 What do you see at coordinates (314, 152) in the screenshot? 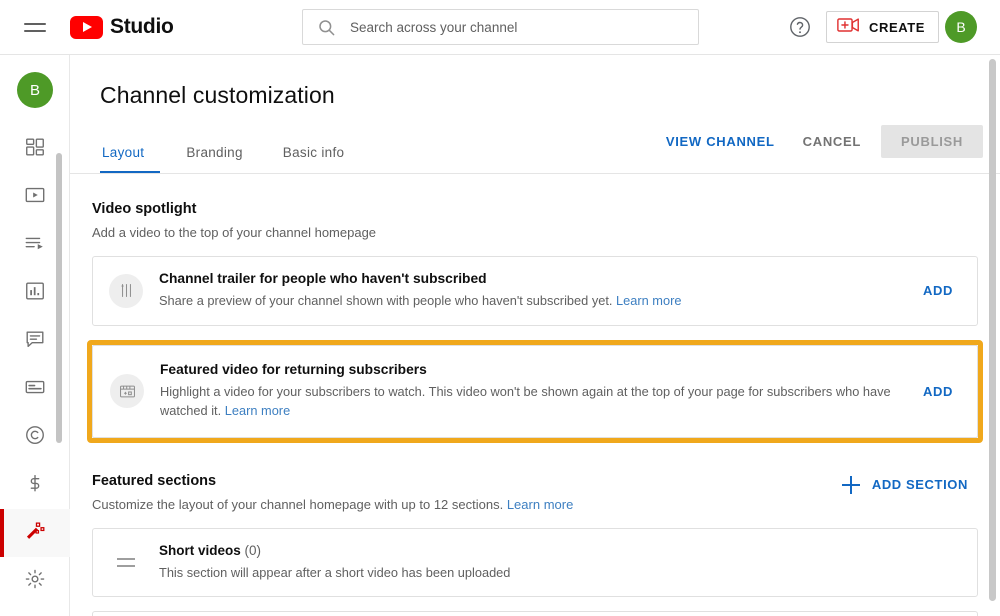
I see `tab-basic-info: Basic info` at bounding box center [314, 152].